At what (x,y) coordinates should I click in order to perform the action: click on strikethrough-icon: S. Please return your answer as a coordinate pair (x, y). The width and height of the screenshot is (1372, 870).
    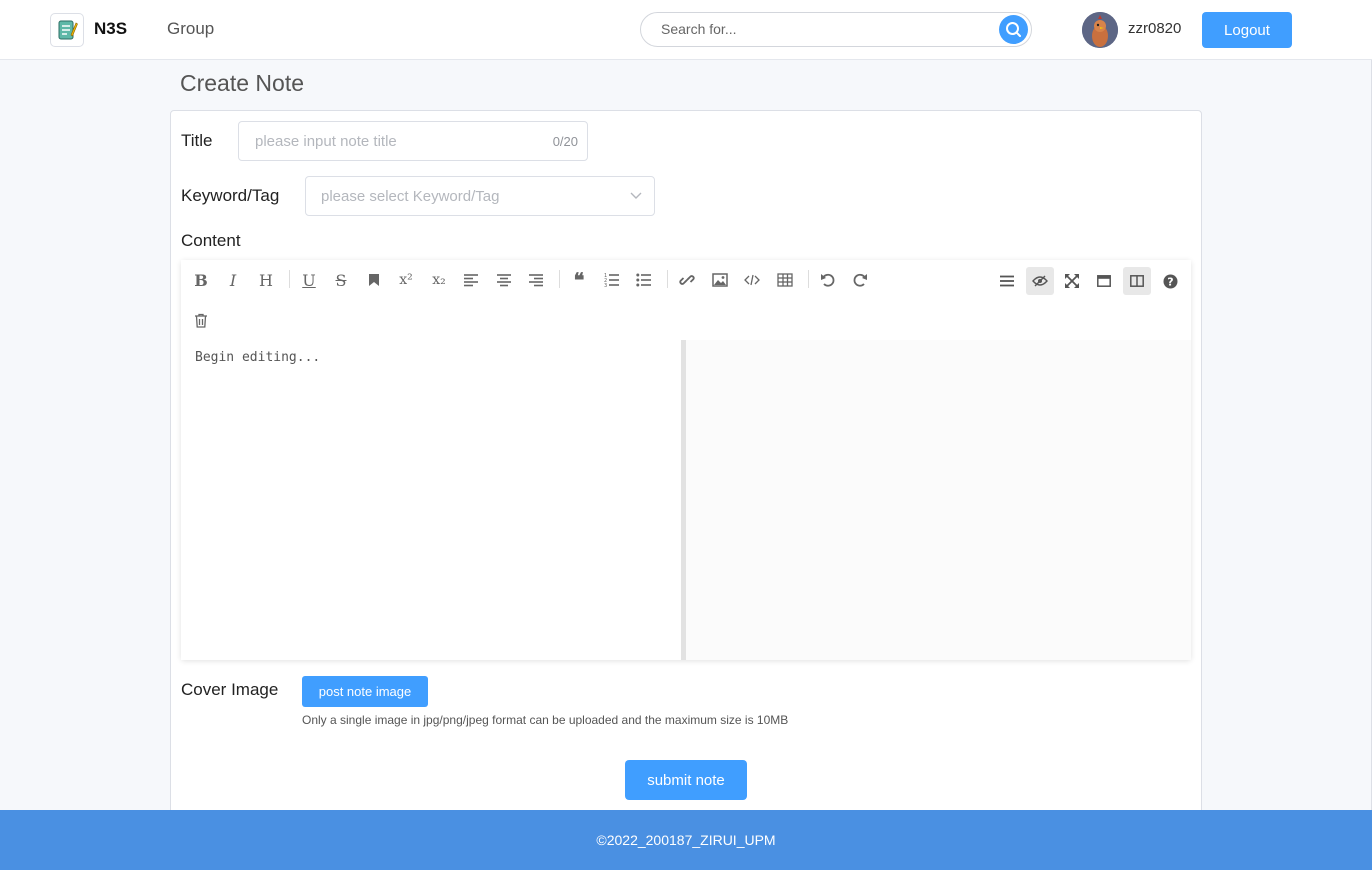
    Looking at the image, I should click on (341, 280).